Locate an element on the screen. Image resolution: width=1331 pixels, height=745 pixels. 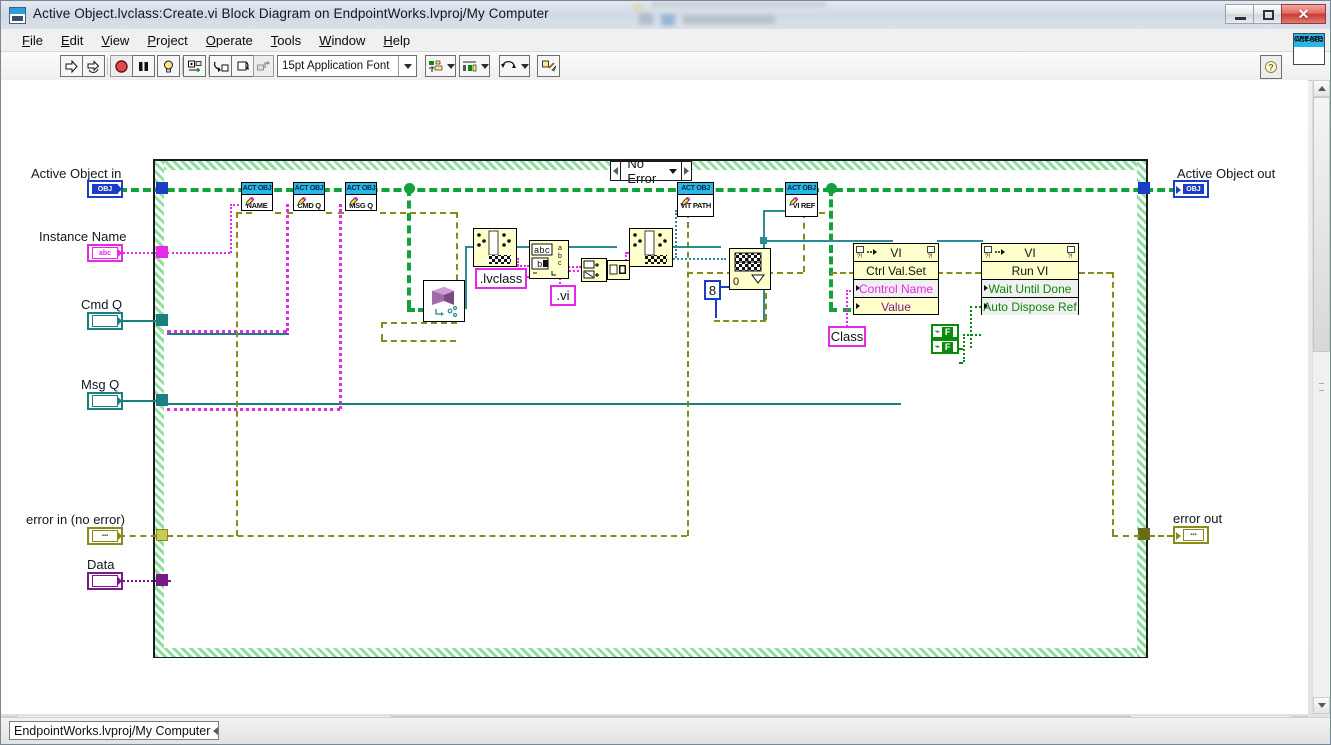
pause-button is located at coordinates (143, 66).